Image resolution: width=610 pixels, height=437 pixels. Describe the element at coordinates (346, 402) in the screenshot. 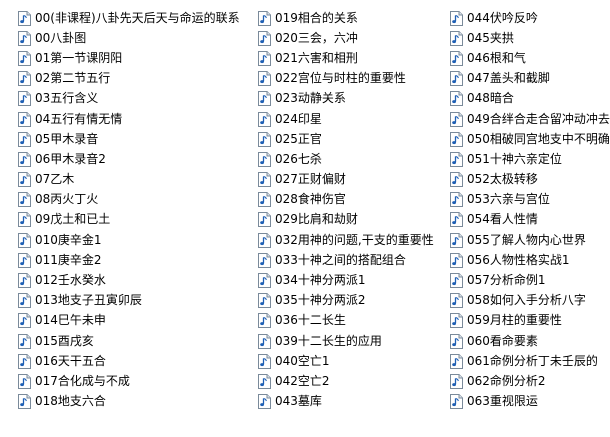

I see `file-item: 043墓库` at that location.